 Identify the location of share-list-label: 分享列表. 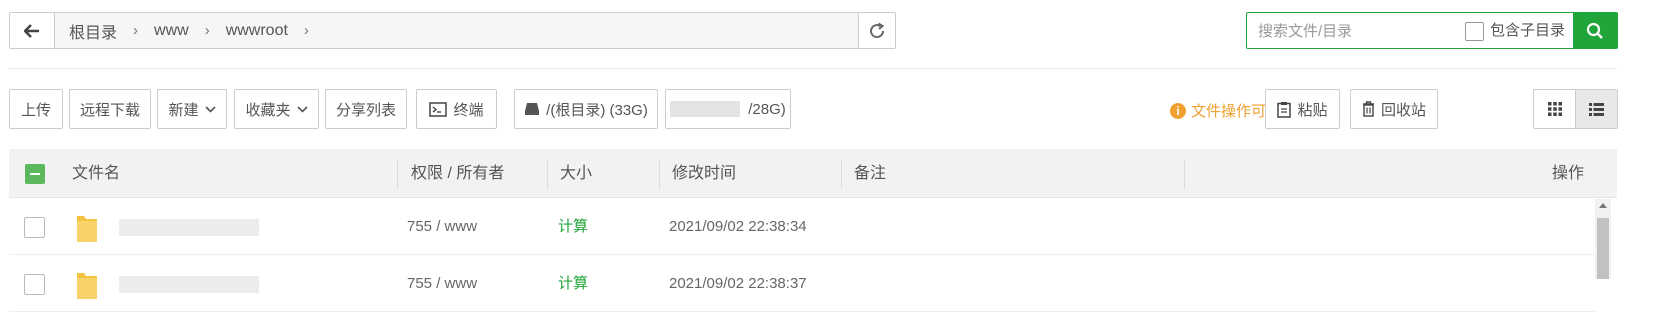
(365, 110).